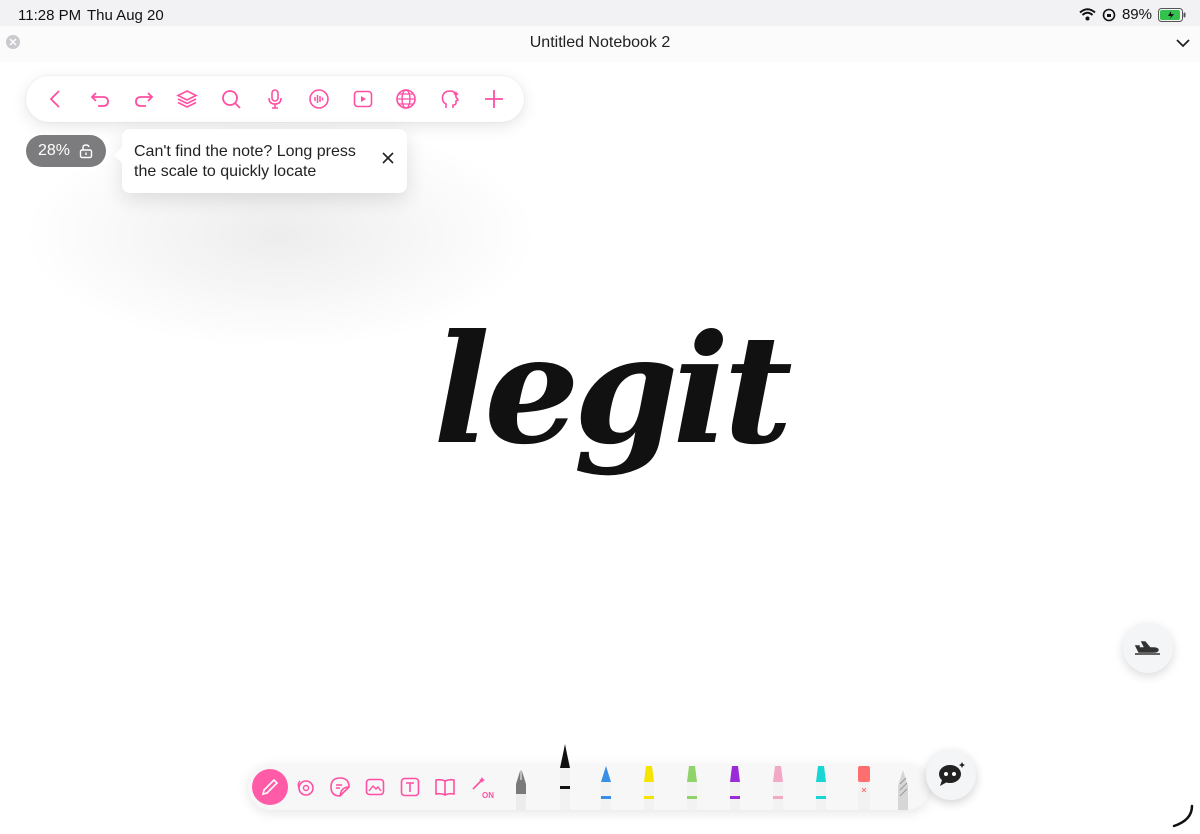  I want to click on assistant-head-icon, so click(450, 99).